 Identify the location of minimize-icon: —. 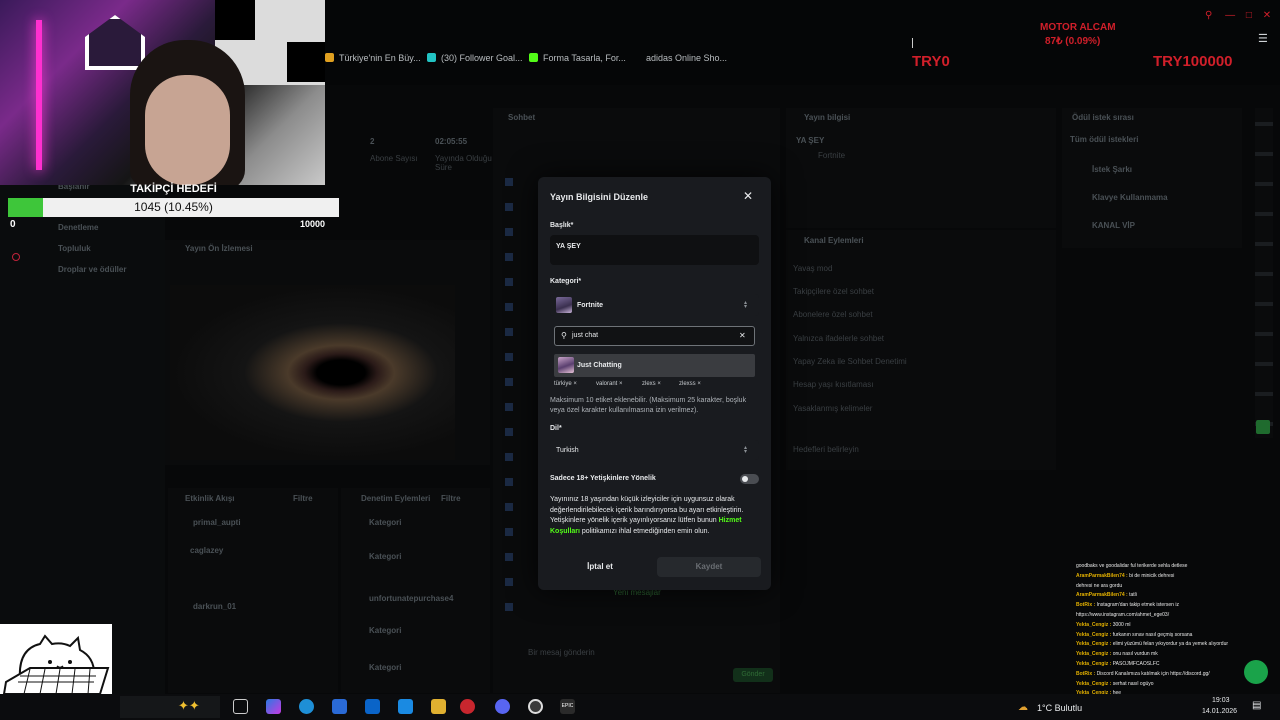
(1230, 15).